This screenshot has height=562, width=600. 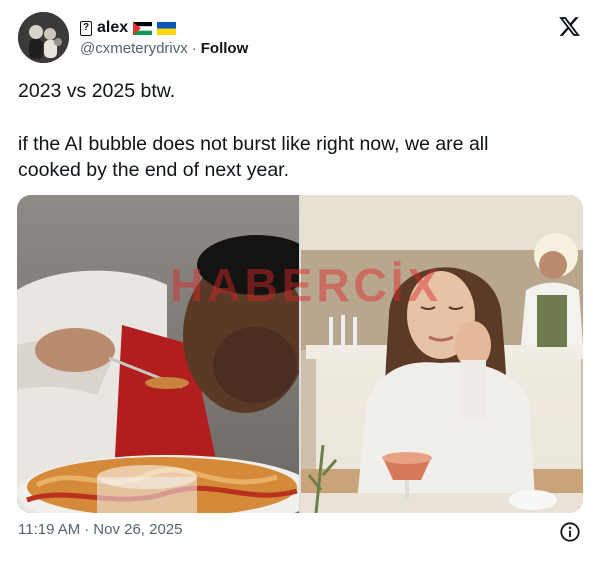 What do you see at coordinates (225, 48) in the screenshot?
I see `follow-button: Follow` at bounding box center [225, 48].